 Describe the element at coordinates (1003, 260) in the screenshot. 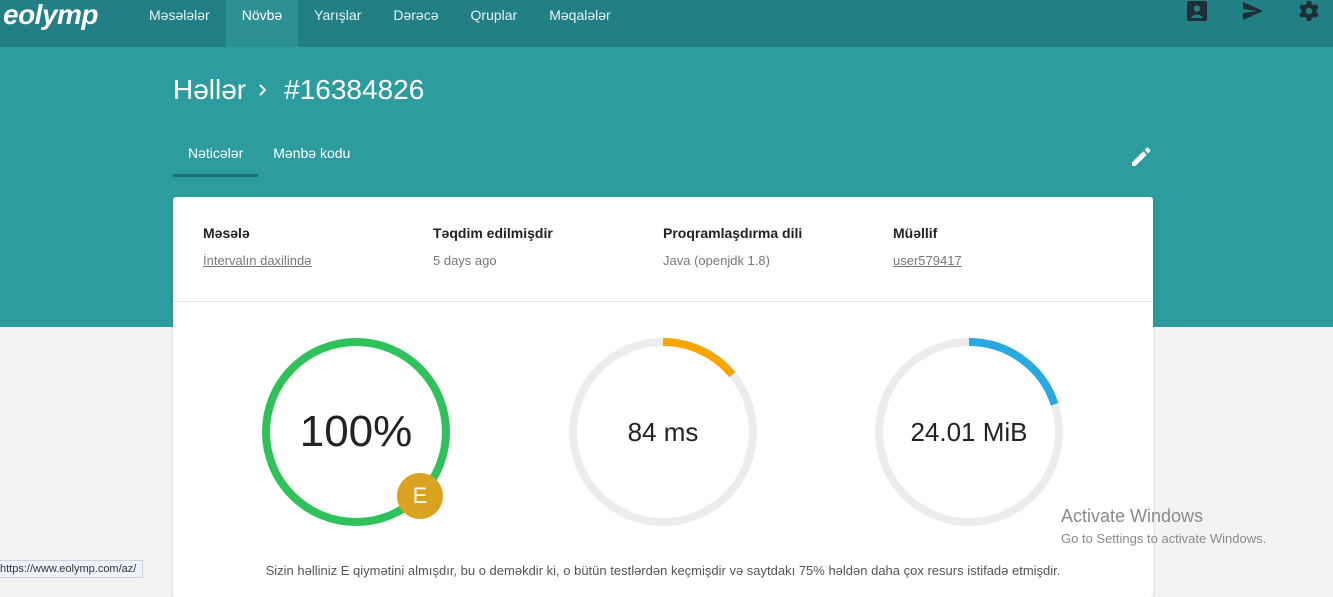

I see `author-link: user579417` at that location.